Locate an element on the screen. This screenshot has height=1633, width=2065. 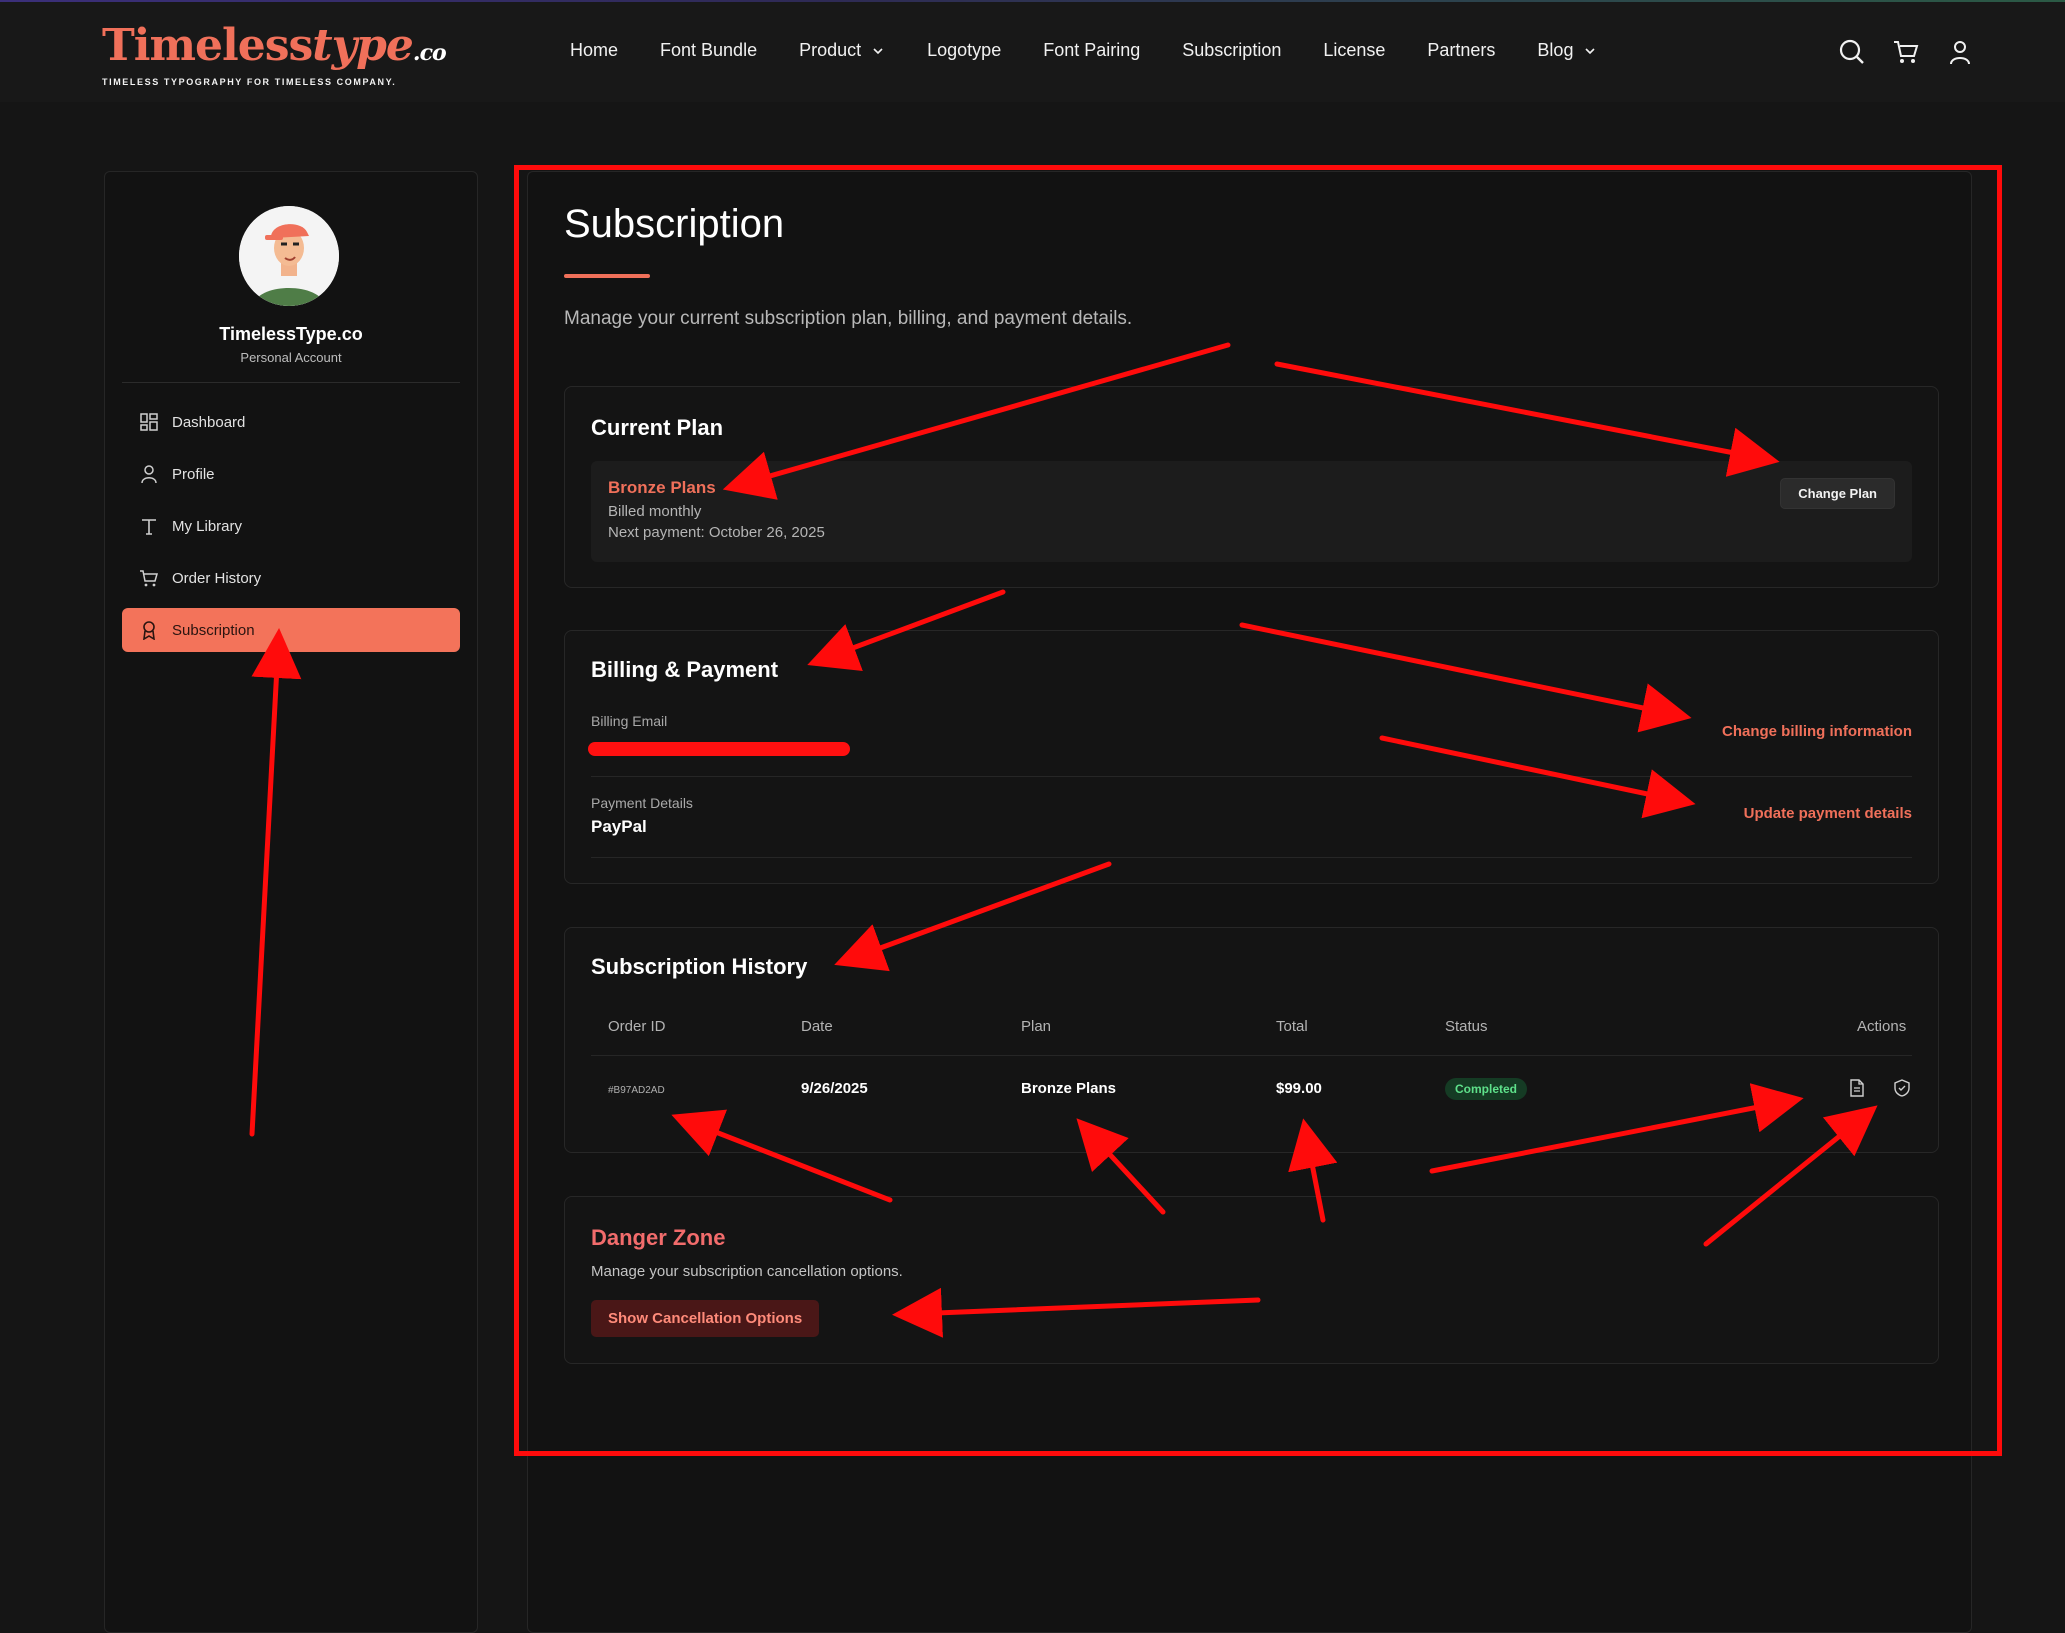
nav-label: Subscription is located at coordinates (1232, 50).